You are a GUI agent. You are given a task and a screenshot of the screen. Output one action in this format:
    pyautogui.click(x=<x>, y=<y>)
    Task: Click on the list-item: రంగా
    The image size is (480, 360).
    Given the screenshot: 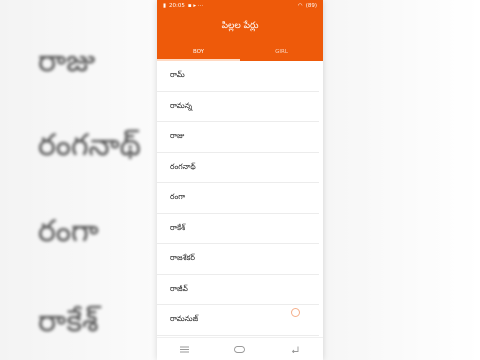 What is the action you would take?
    pyautogui.click(x=238, y=198)
    